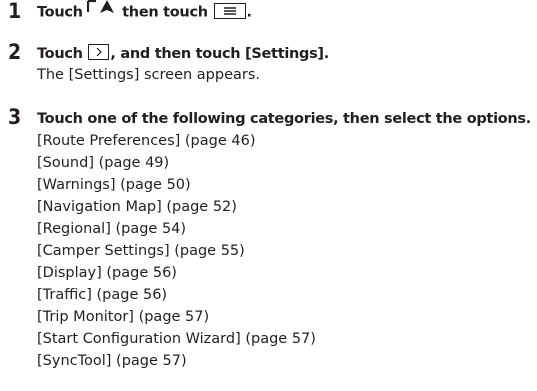  Describe the element at coordinates (15, 117) in the screenshot. I see `step-number: 3` at that location.